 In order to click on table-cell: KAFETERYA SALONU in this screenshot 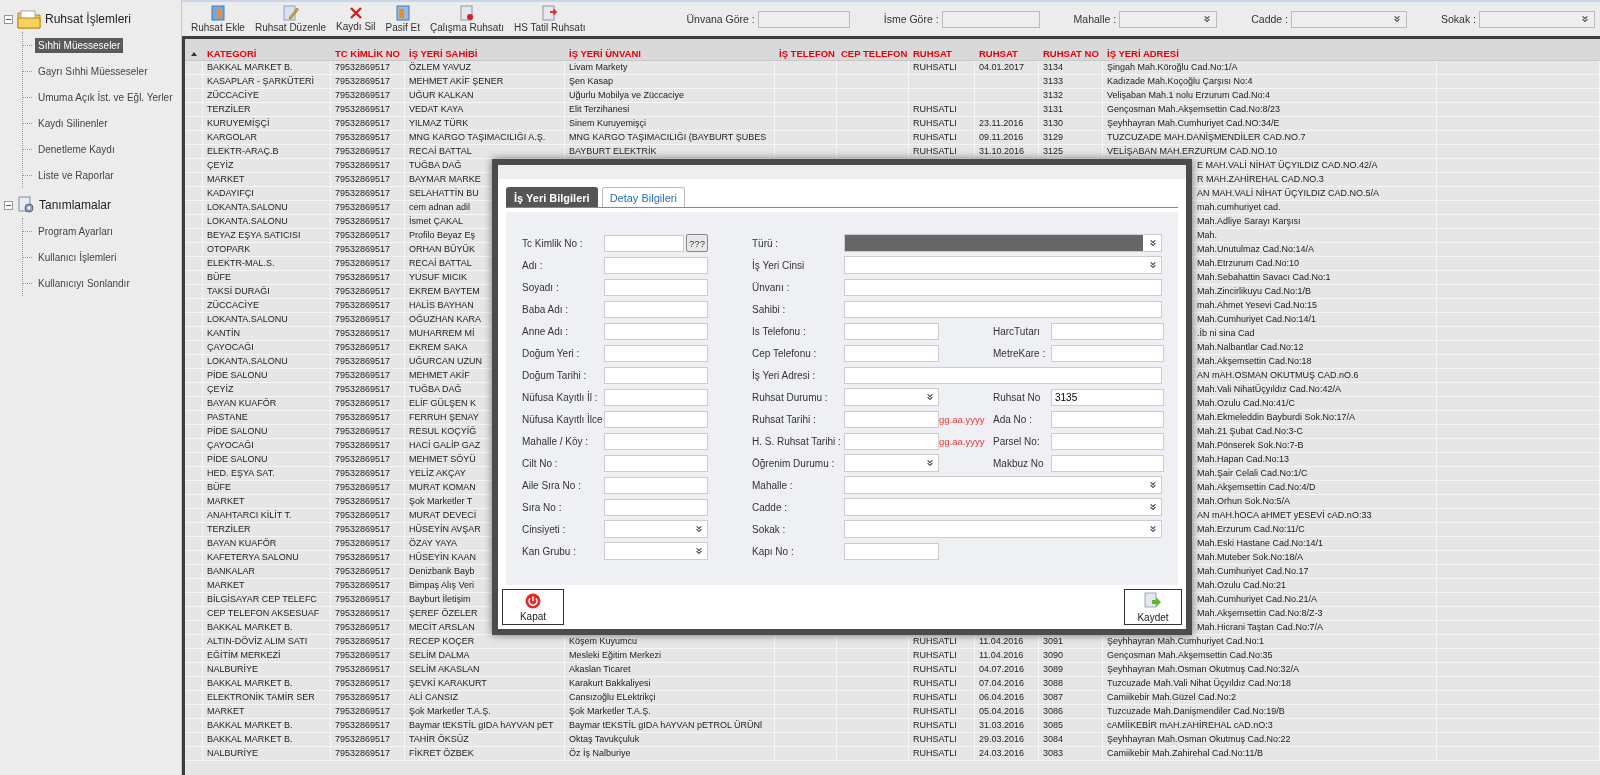, I will do `click(267, 557)`.